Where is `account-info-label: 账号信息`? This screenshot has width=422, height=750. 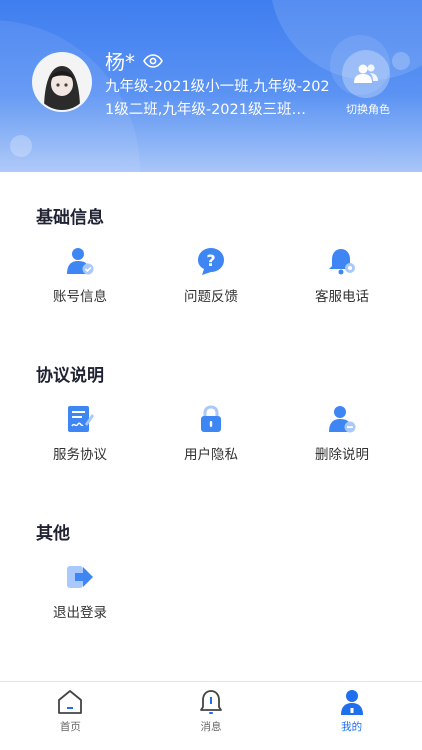 account-info-label: 账号信息 is located at coordinates (80, 297).